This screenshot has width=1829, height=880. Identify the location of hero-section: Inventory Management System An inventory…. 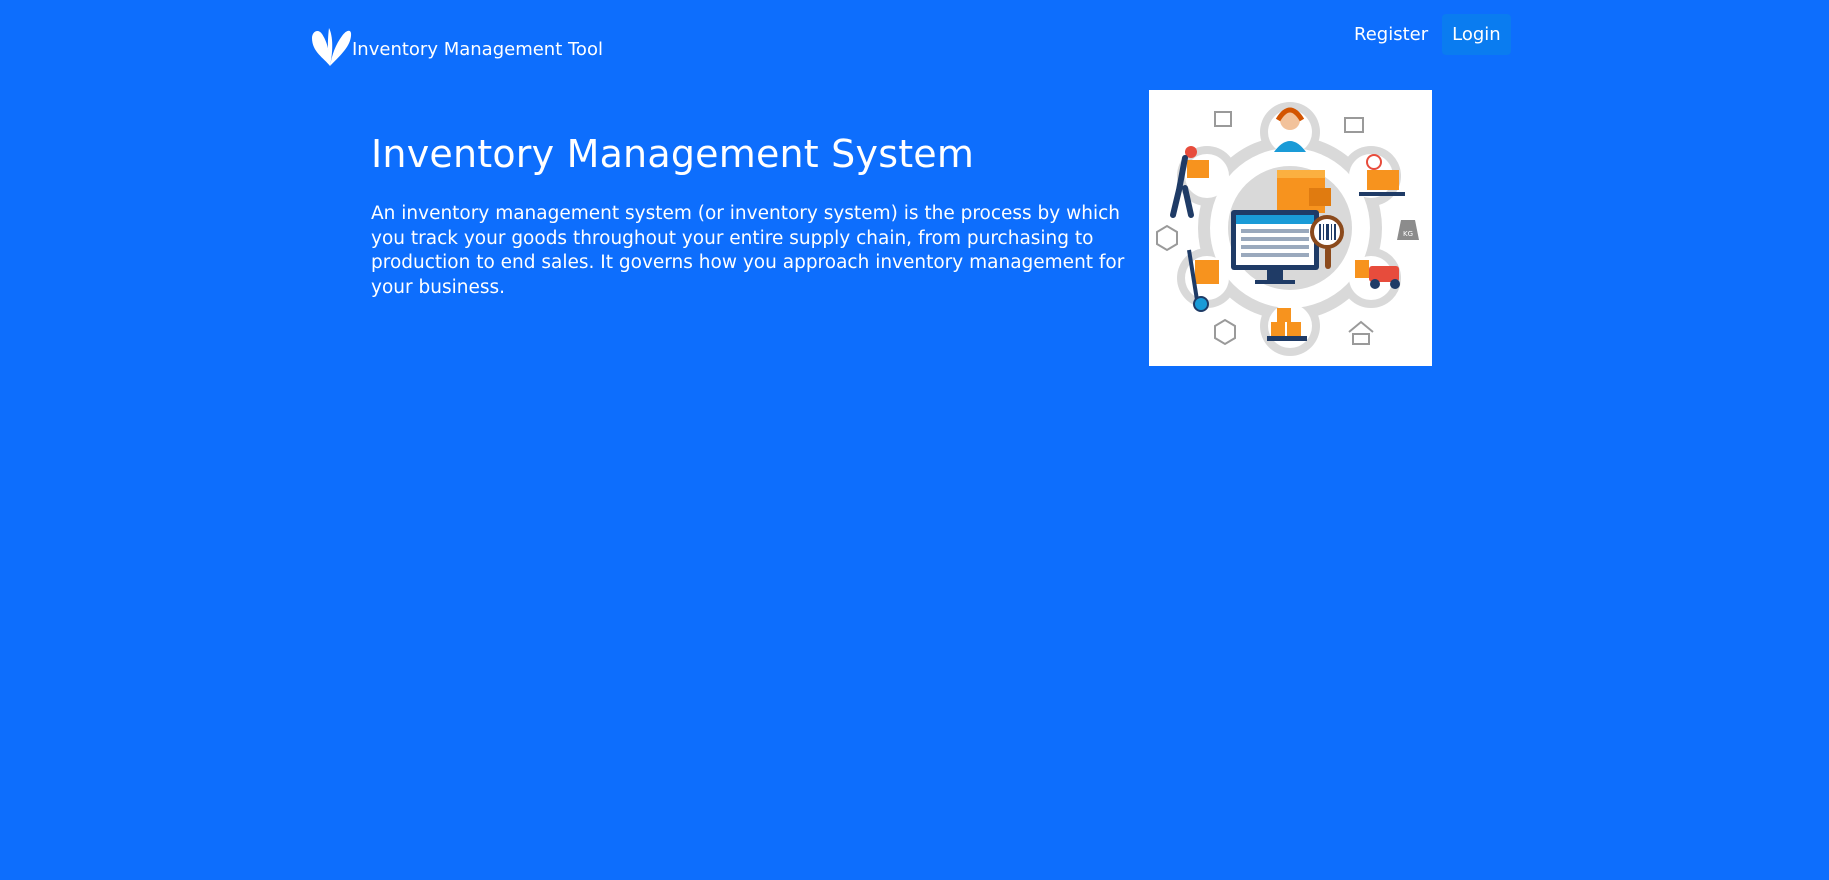
(756, 214).